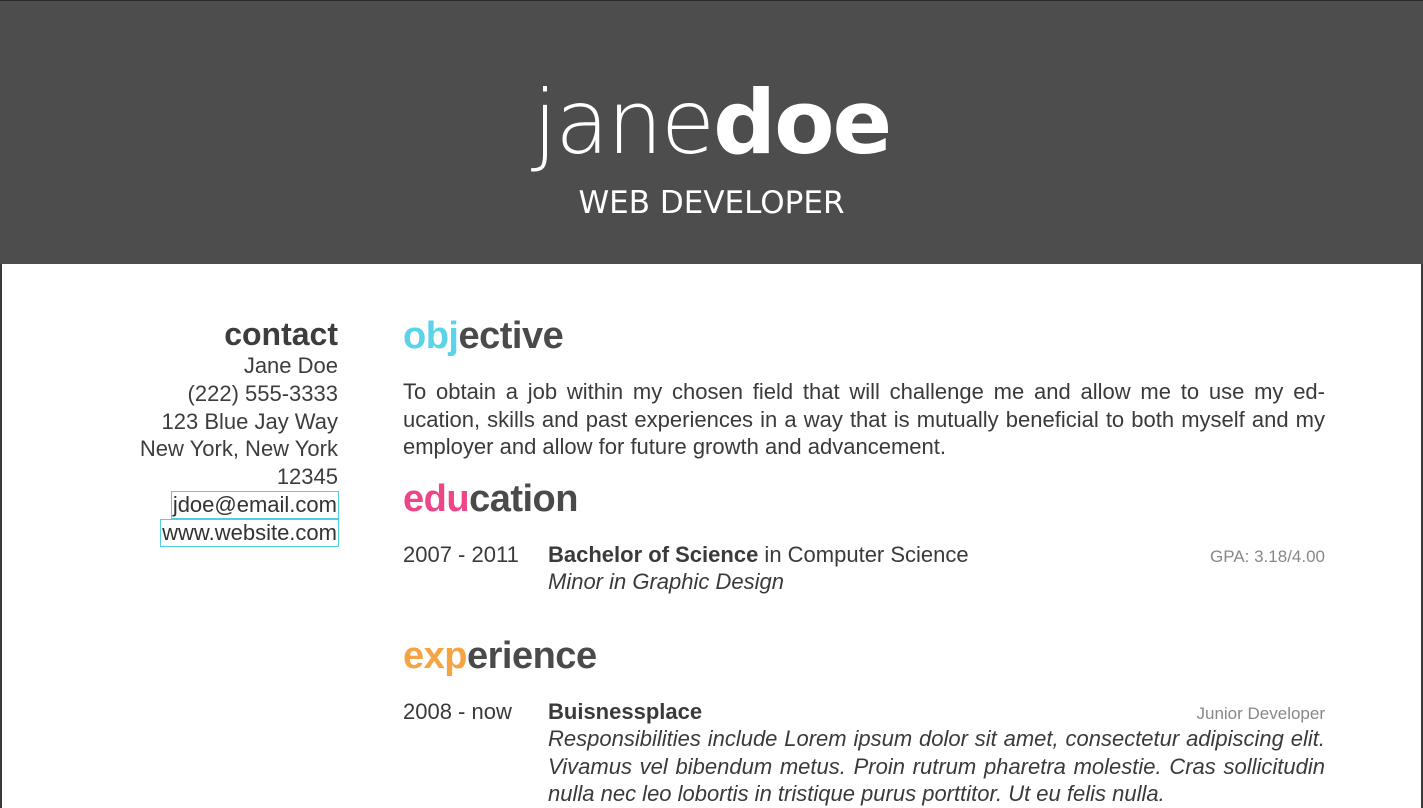 The width and height of the screenshot is (1423, 808). What do you see at coordinates (863, 554) in the screenshot?
I see `degree-field: in Computer Science` at bounding box center [863, 554].